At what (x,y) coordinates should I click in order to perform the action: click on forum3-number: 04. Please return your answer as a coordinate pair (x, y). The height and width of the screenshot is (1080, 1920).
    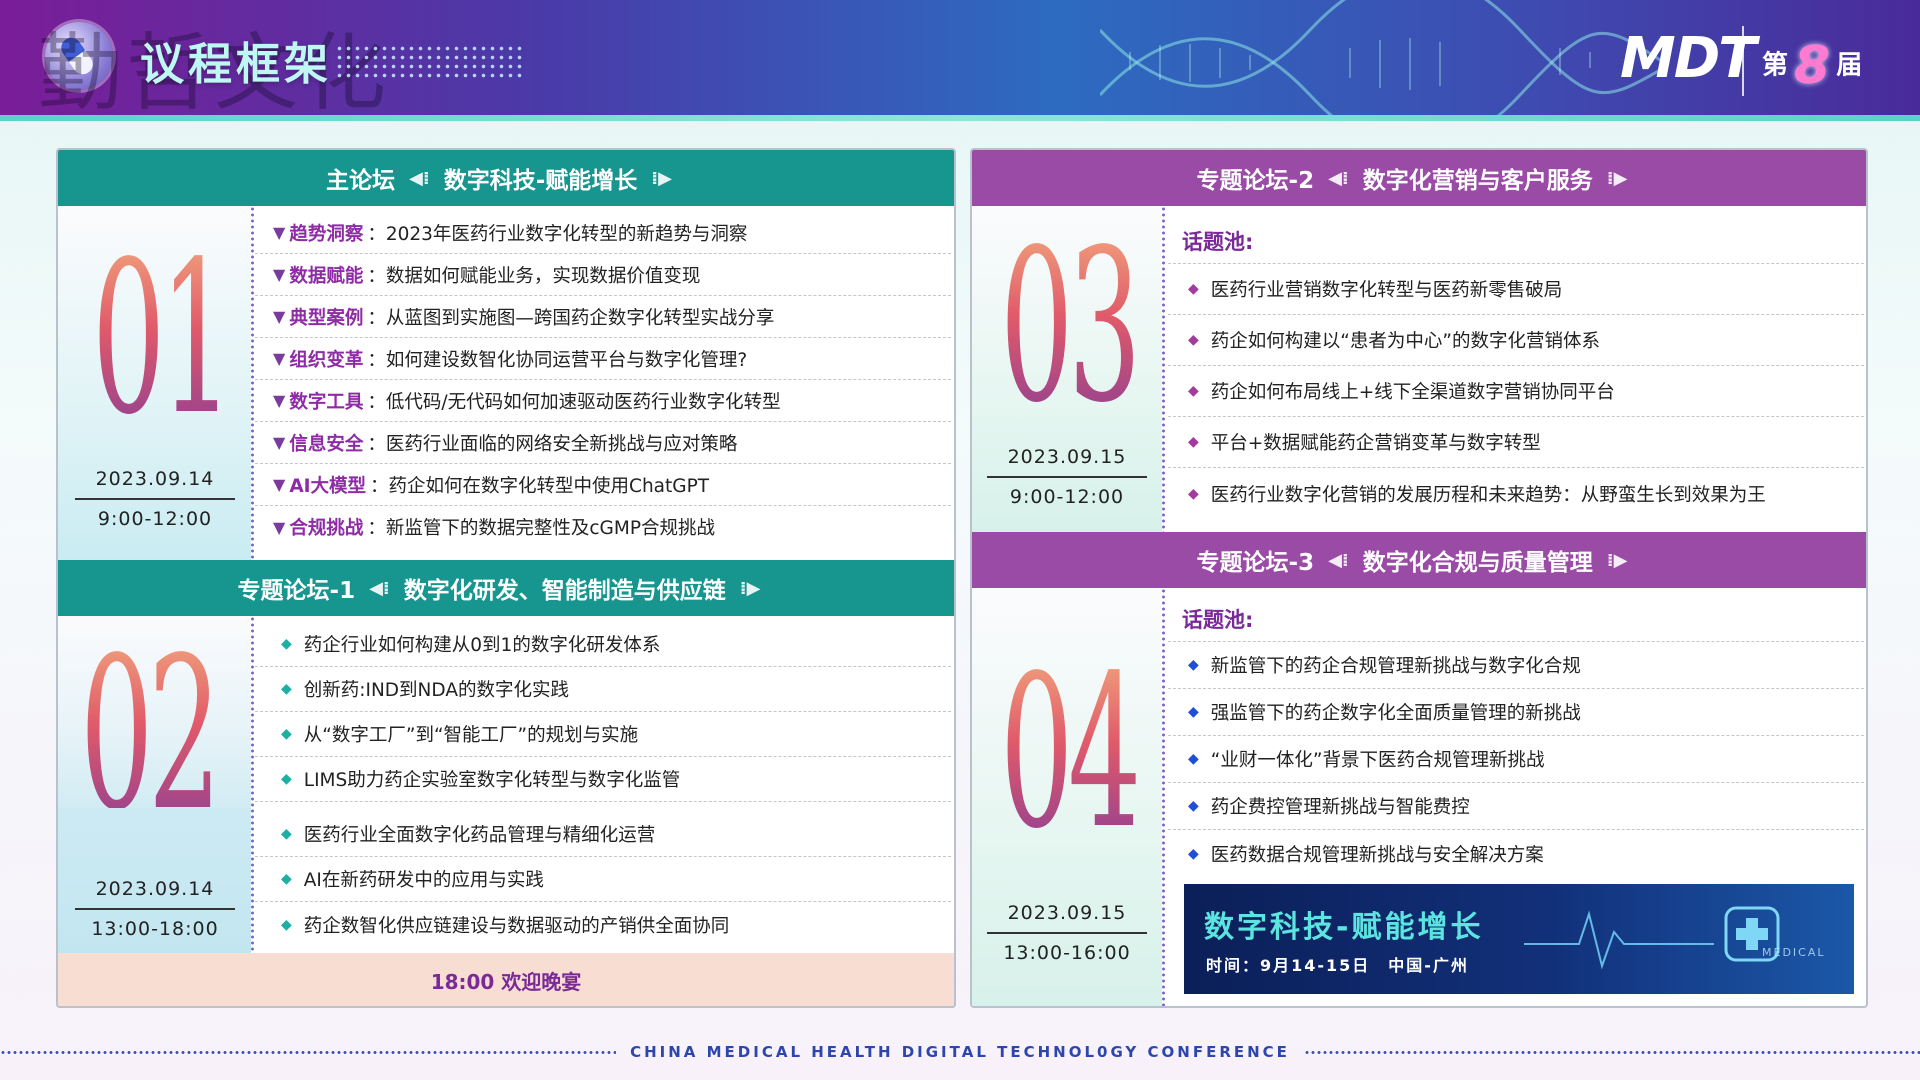
    Looking at the image, I should click on (1070, 752).